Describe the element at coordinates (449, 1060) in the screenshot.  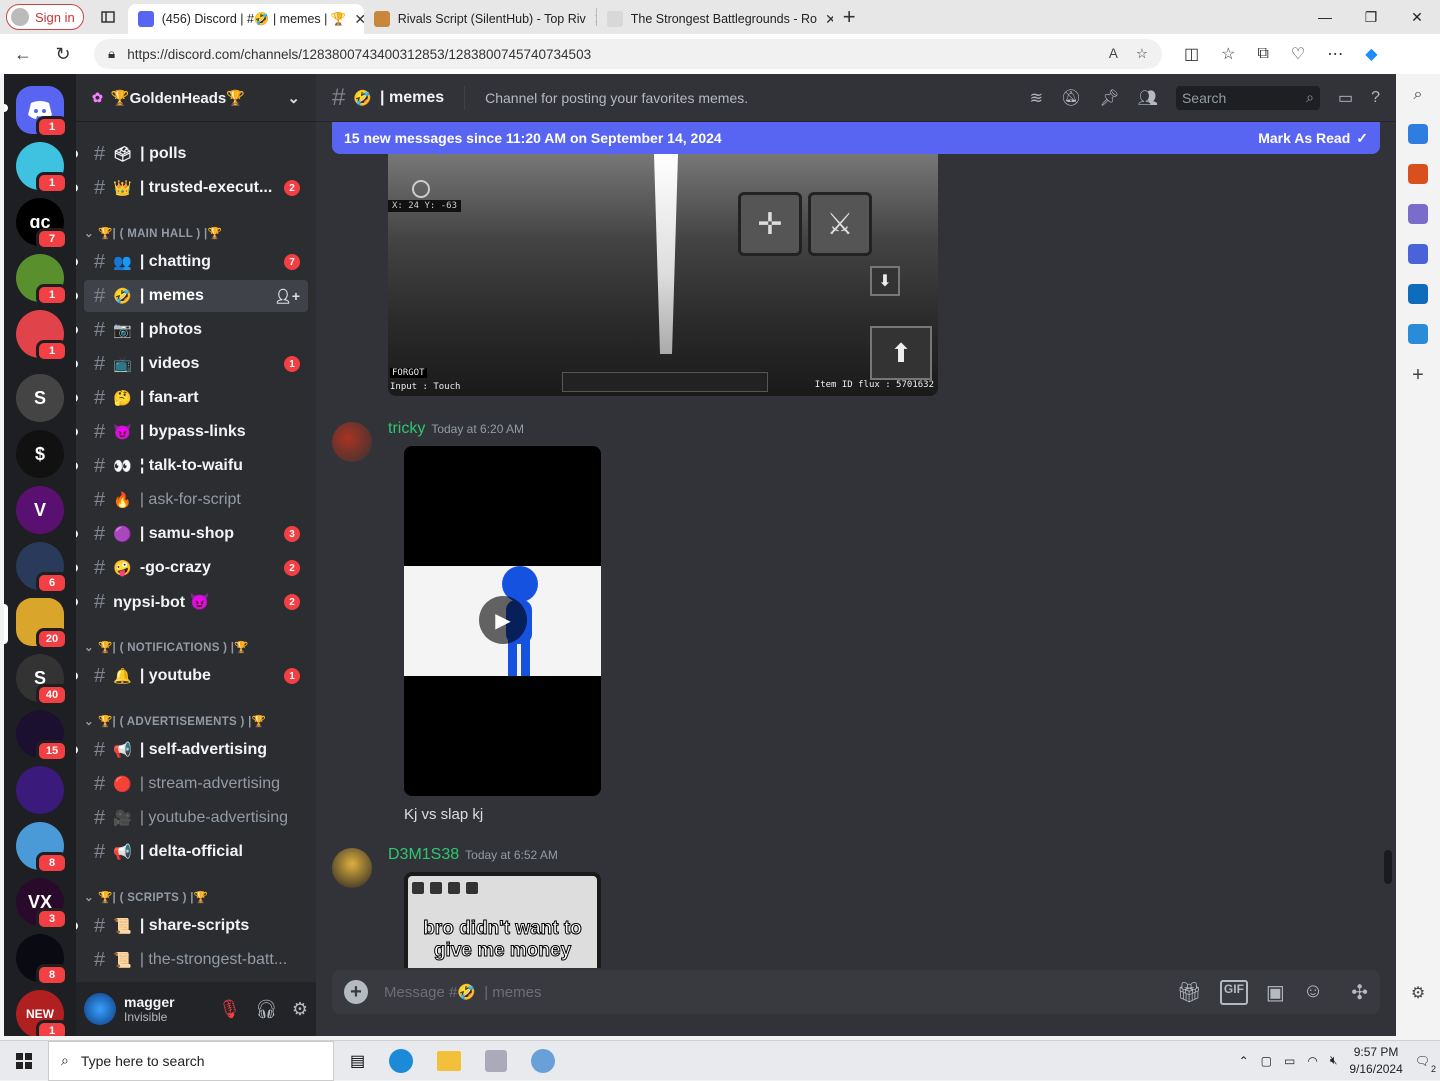
I see `file-explorer-icon` at that location.